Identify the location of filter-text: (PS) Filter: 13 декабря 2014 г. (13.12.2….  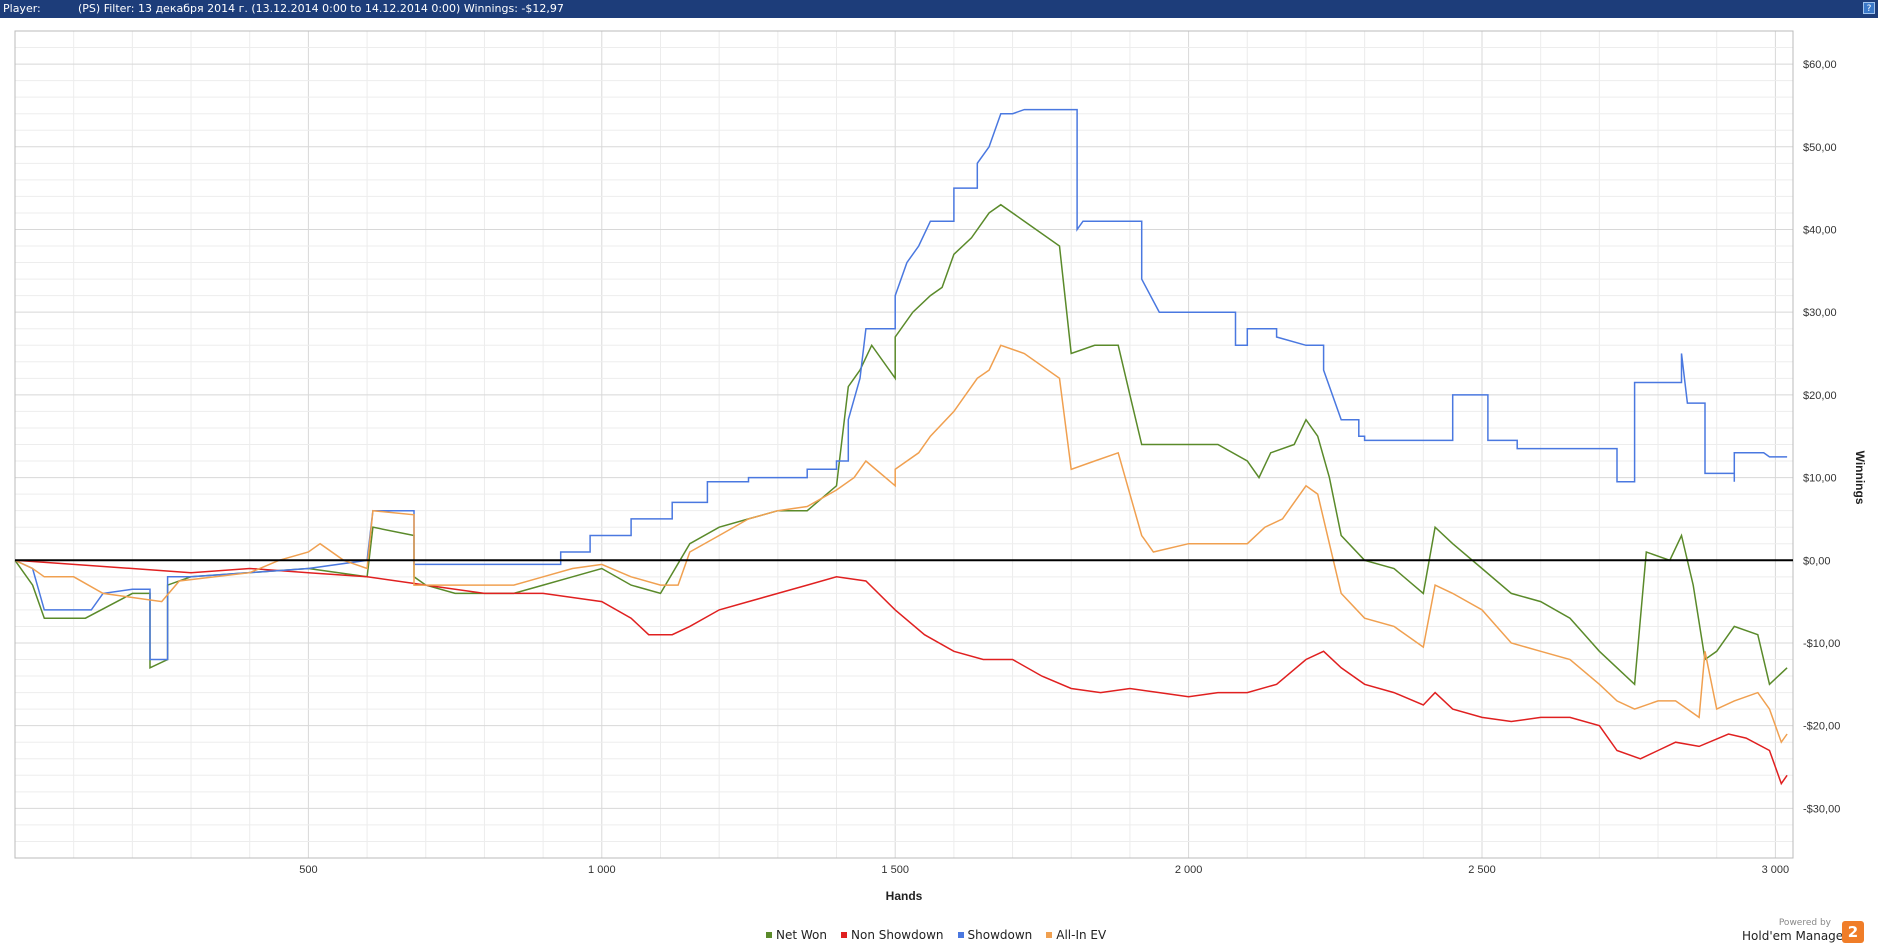
(321, 8).